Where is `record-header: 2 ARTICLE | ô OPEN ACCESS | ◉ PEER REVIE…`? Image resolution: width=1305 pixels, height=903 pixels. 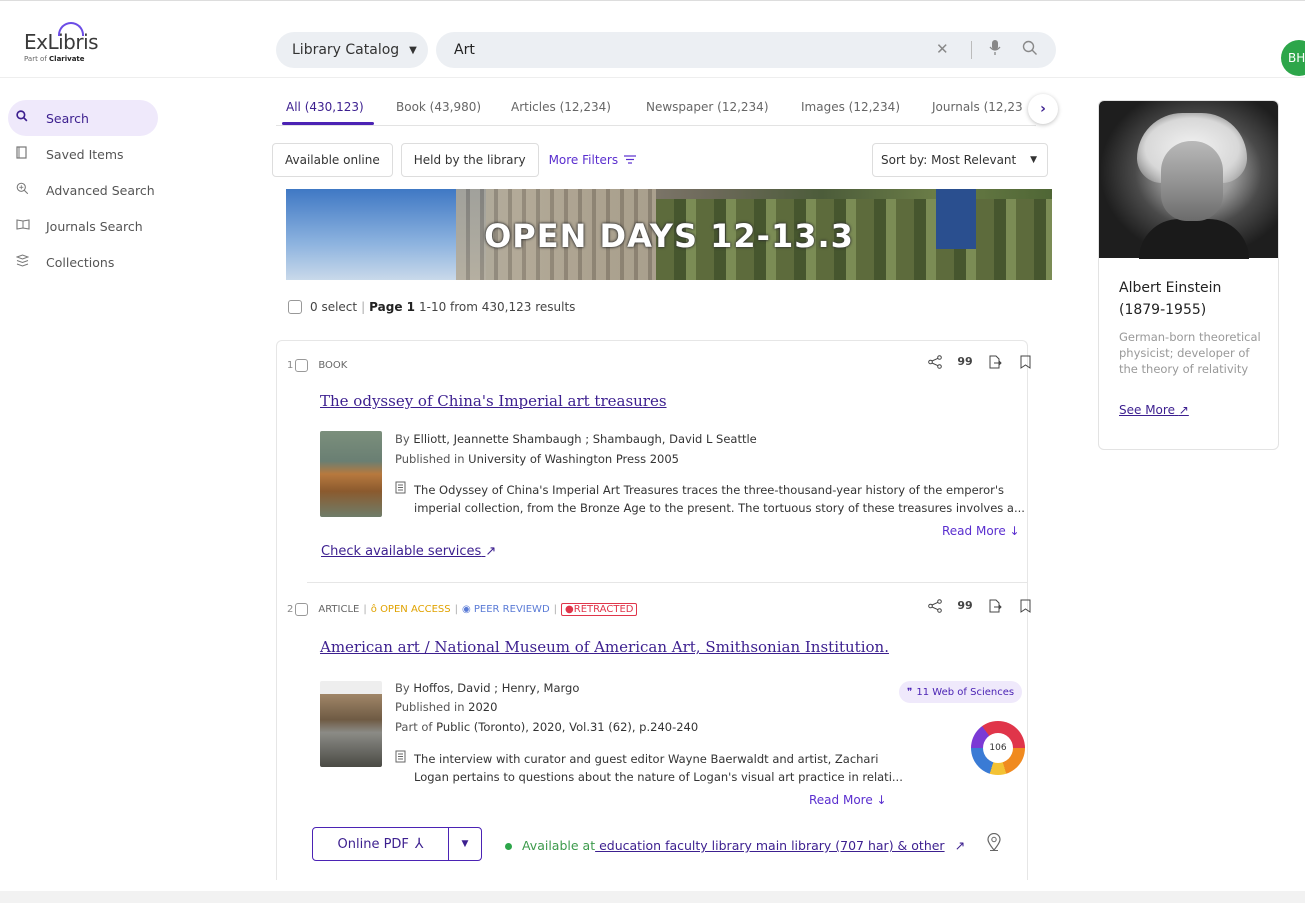
record-header: 2 ARTICLE | ô OPEN ACCESS | ◉ PEER REVIE… is located at coordinates (462, 609).